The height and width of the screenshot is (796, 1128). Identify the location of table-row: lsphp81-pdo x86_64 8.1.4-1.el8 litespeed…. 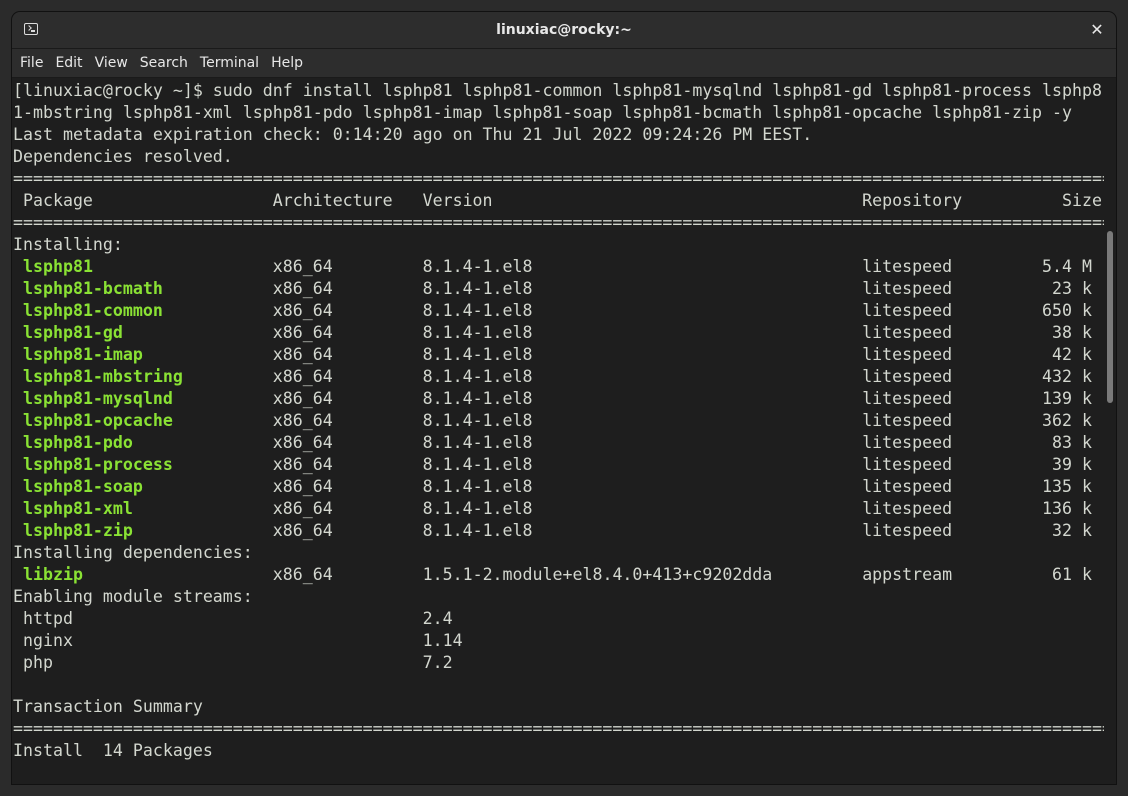
(558, 443).